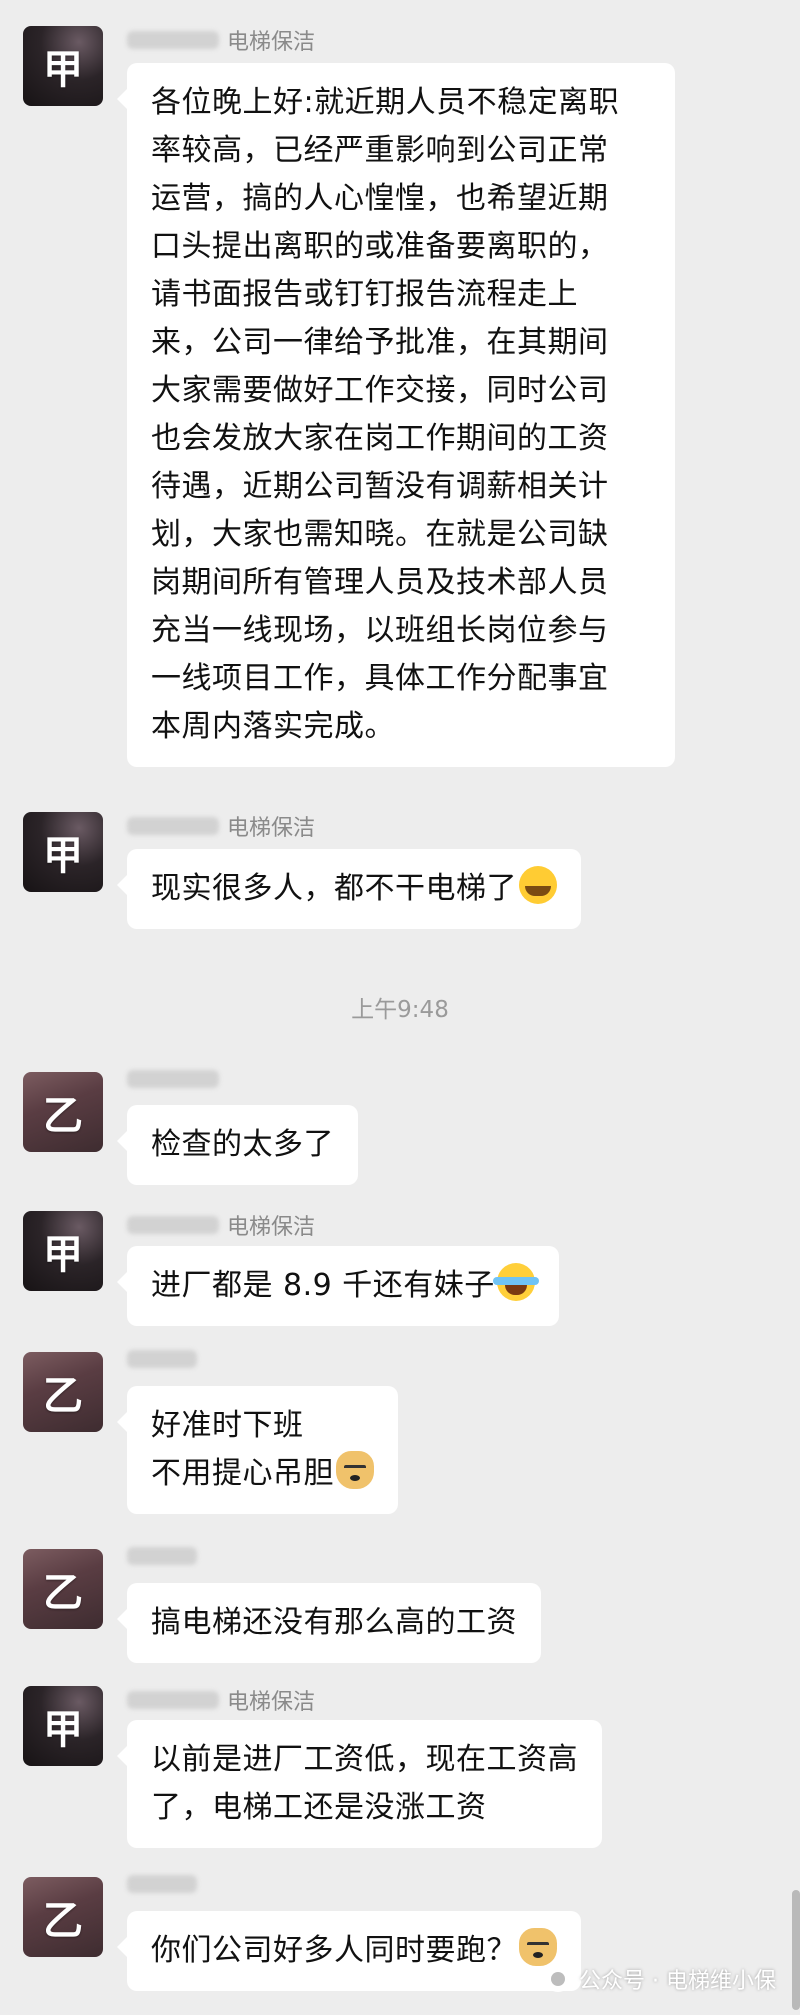 This screenshot has height=2015, width=800. Describe the element at coordinates (677, 1981) in the screenshot. I see `watermark-text: 公众号 · 电梯维小保` at that location.